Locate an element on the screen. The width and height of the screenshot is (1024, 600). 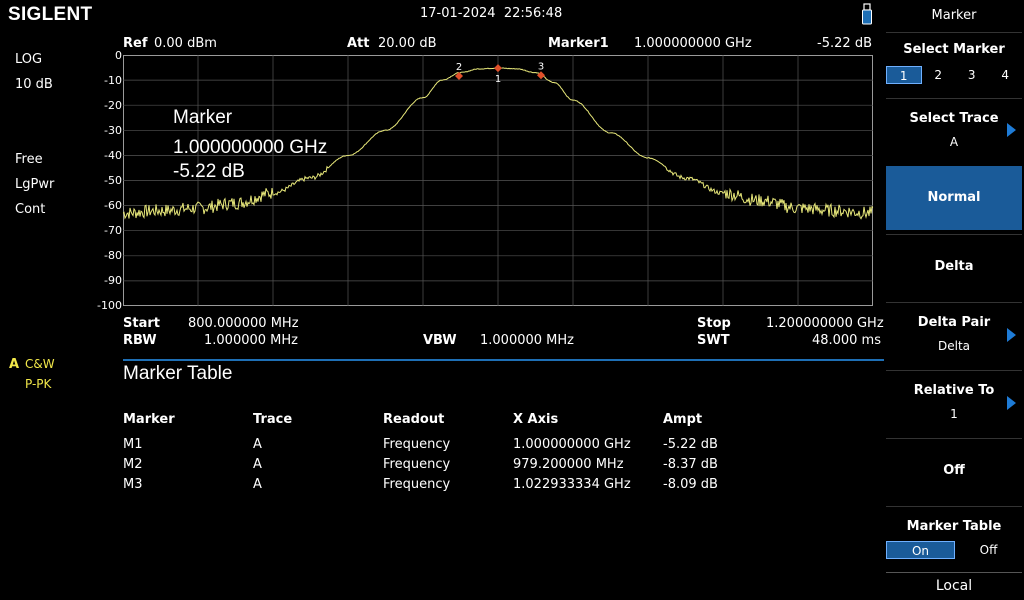
delta-pair-value: Delta is located at coordinates (954, 346).